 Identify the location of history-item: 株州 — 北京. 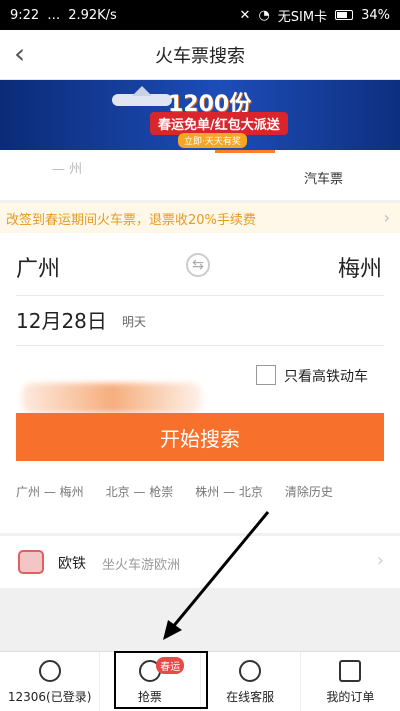
(229, 493).